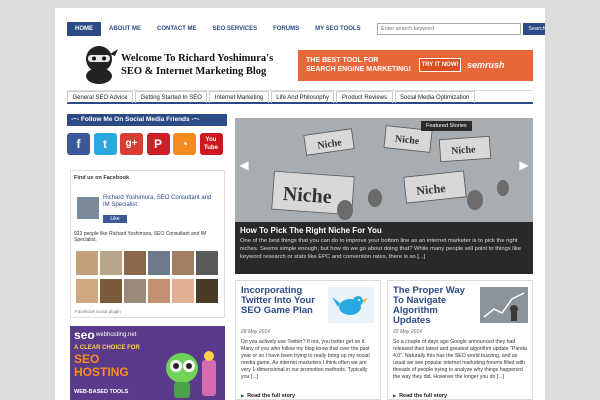 The image size is (600, 400). Describe the element at coordinates (102, 178) in the screenshot. I see `fb-box-header: Find us on Facebook` at that location.